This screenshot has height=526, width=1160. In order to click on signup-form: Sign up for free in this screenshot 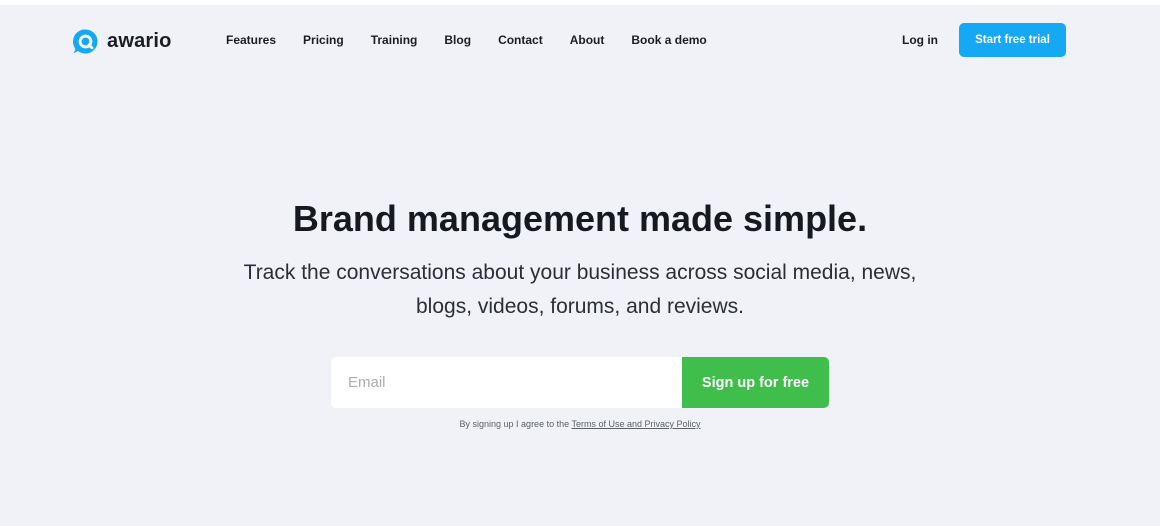, I will do `click(580, 382)`.